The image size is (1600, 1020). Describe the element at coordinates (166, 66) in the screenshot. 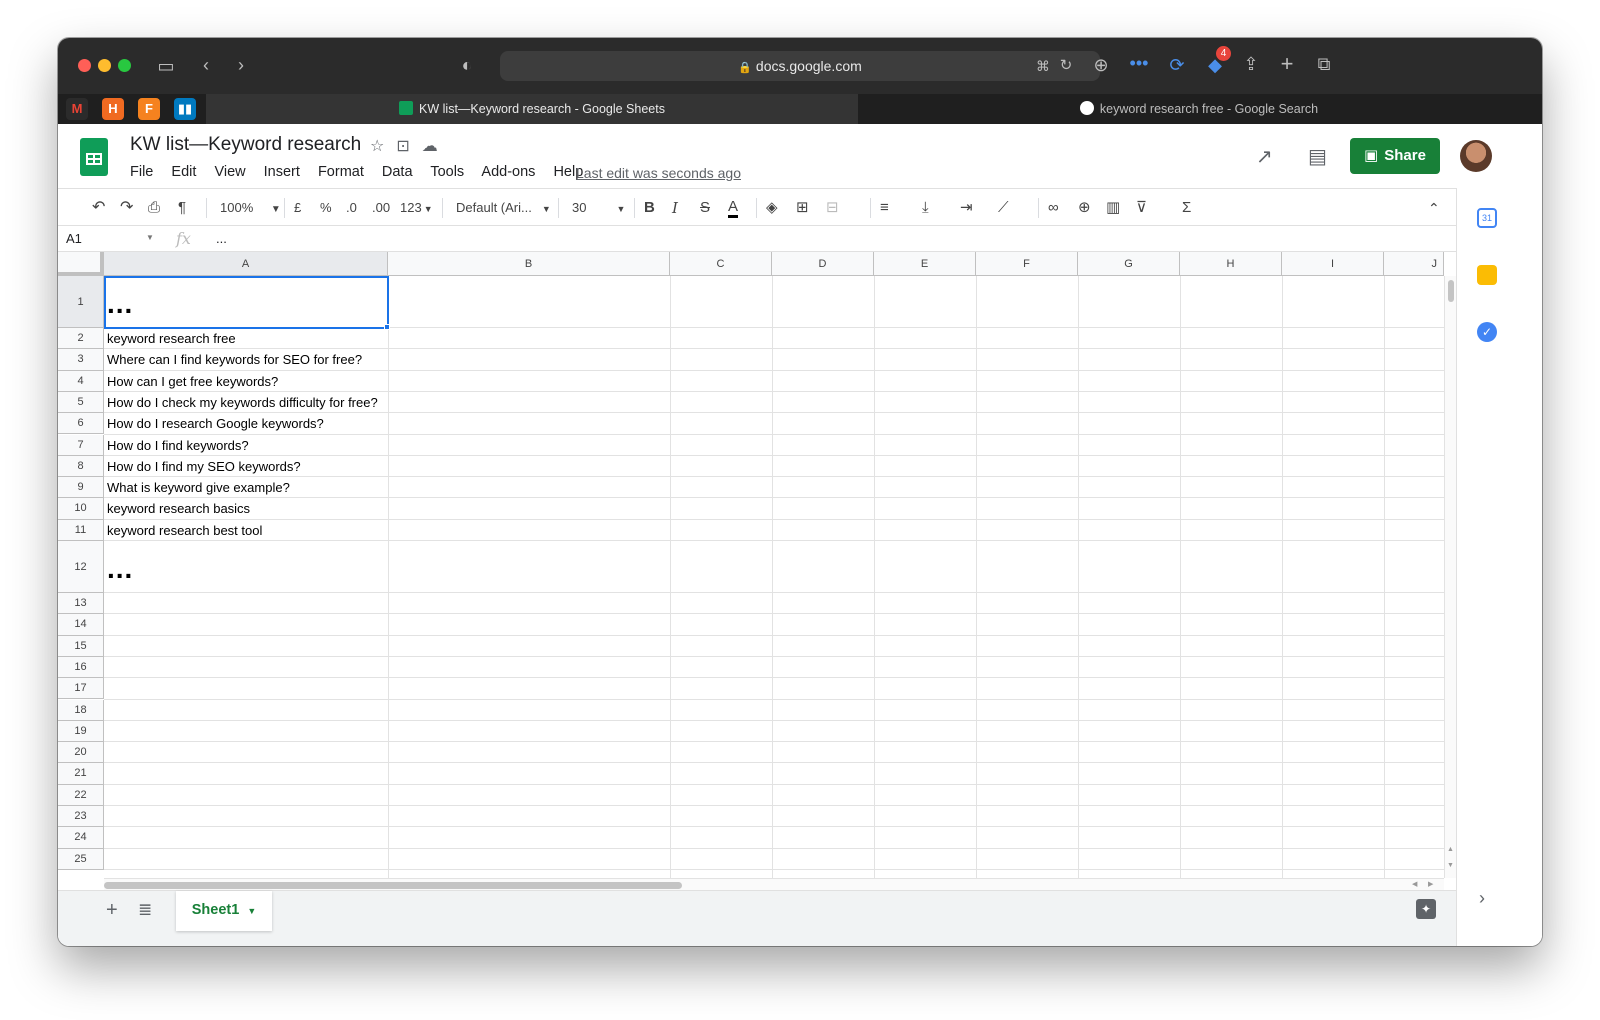

I see `sidebar-toggle-icon: ▭` at that location.